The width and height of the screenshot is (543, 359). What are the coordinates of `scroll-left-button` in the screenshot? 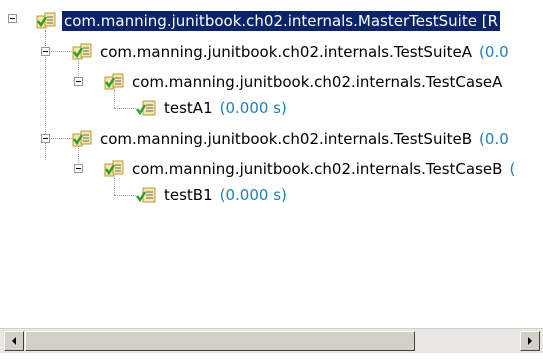 It's located at (14, 341).